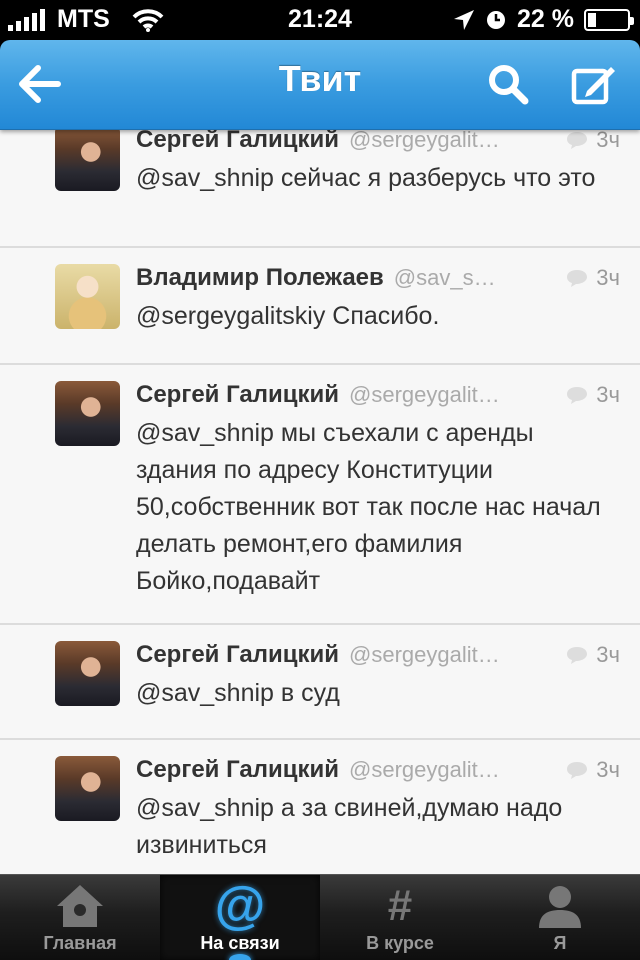 Image resolution: width=640 pixels, height=960 pixels. I want to click on hashtag-icon: #, so click(400, 905).